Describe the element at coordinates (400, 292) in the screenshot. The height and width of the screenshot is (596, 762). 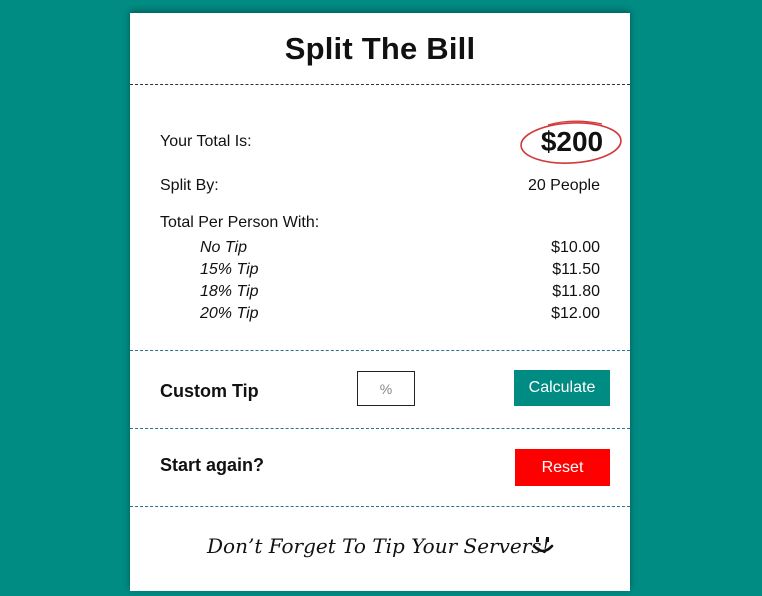
I see `list-item: 18% Tip $11.80` at that location.